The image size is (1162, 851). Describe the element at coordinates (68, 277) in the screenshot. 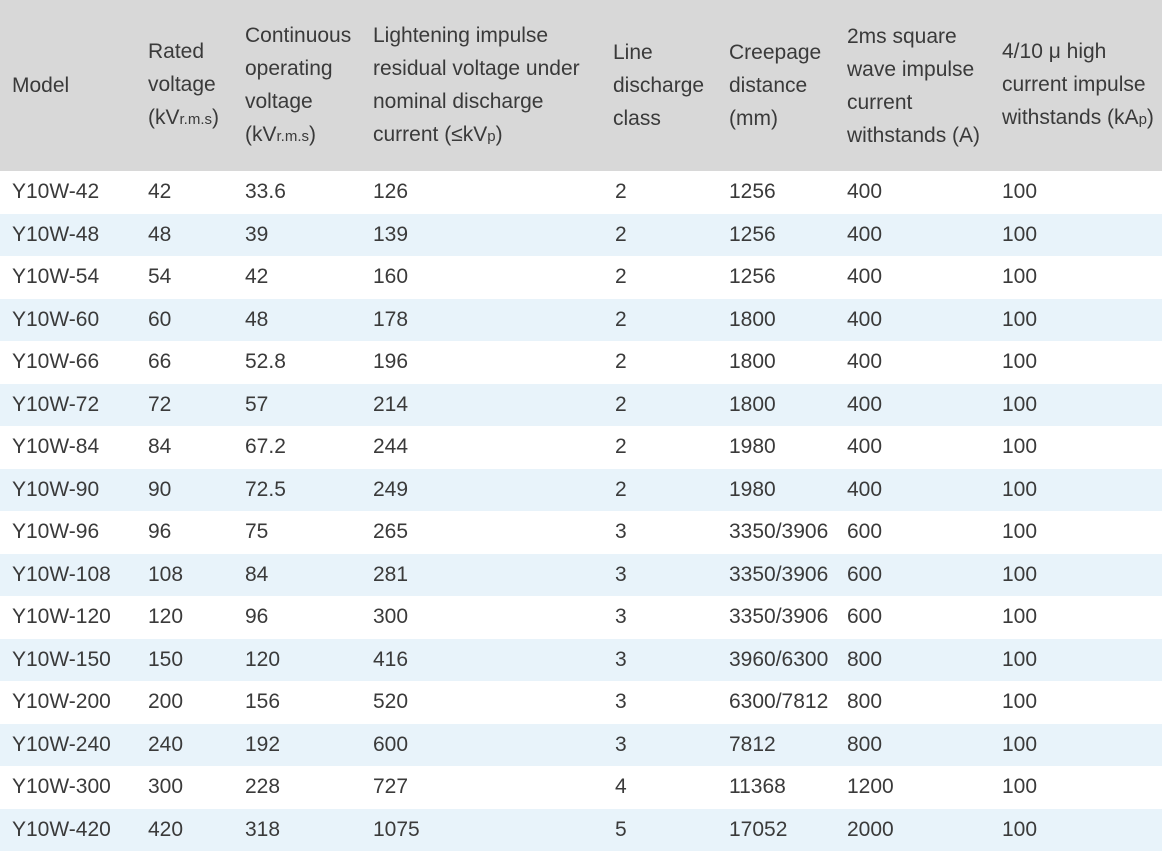

I see `cell-model: Y10W-54` at that location.